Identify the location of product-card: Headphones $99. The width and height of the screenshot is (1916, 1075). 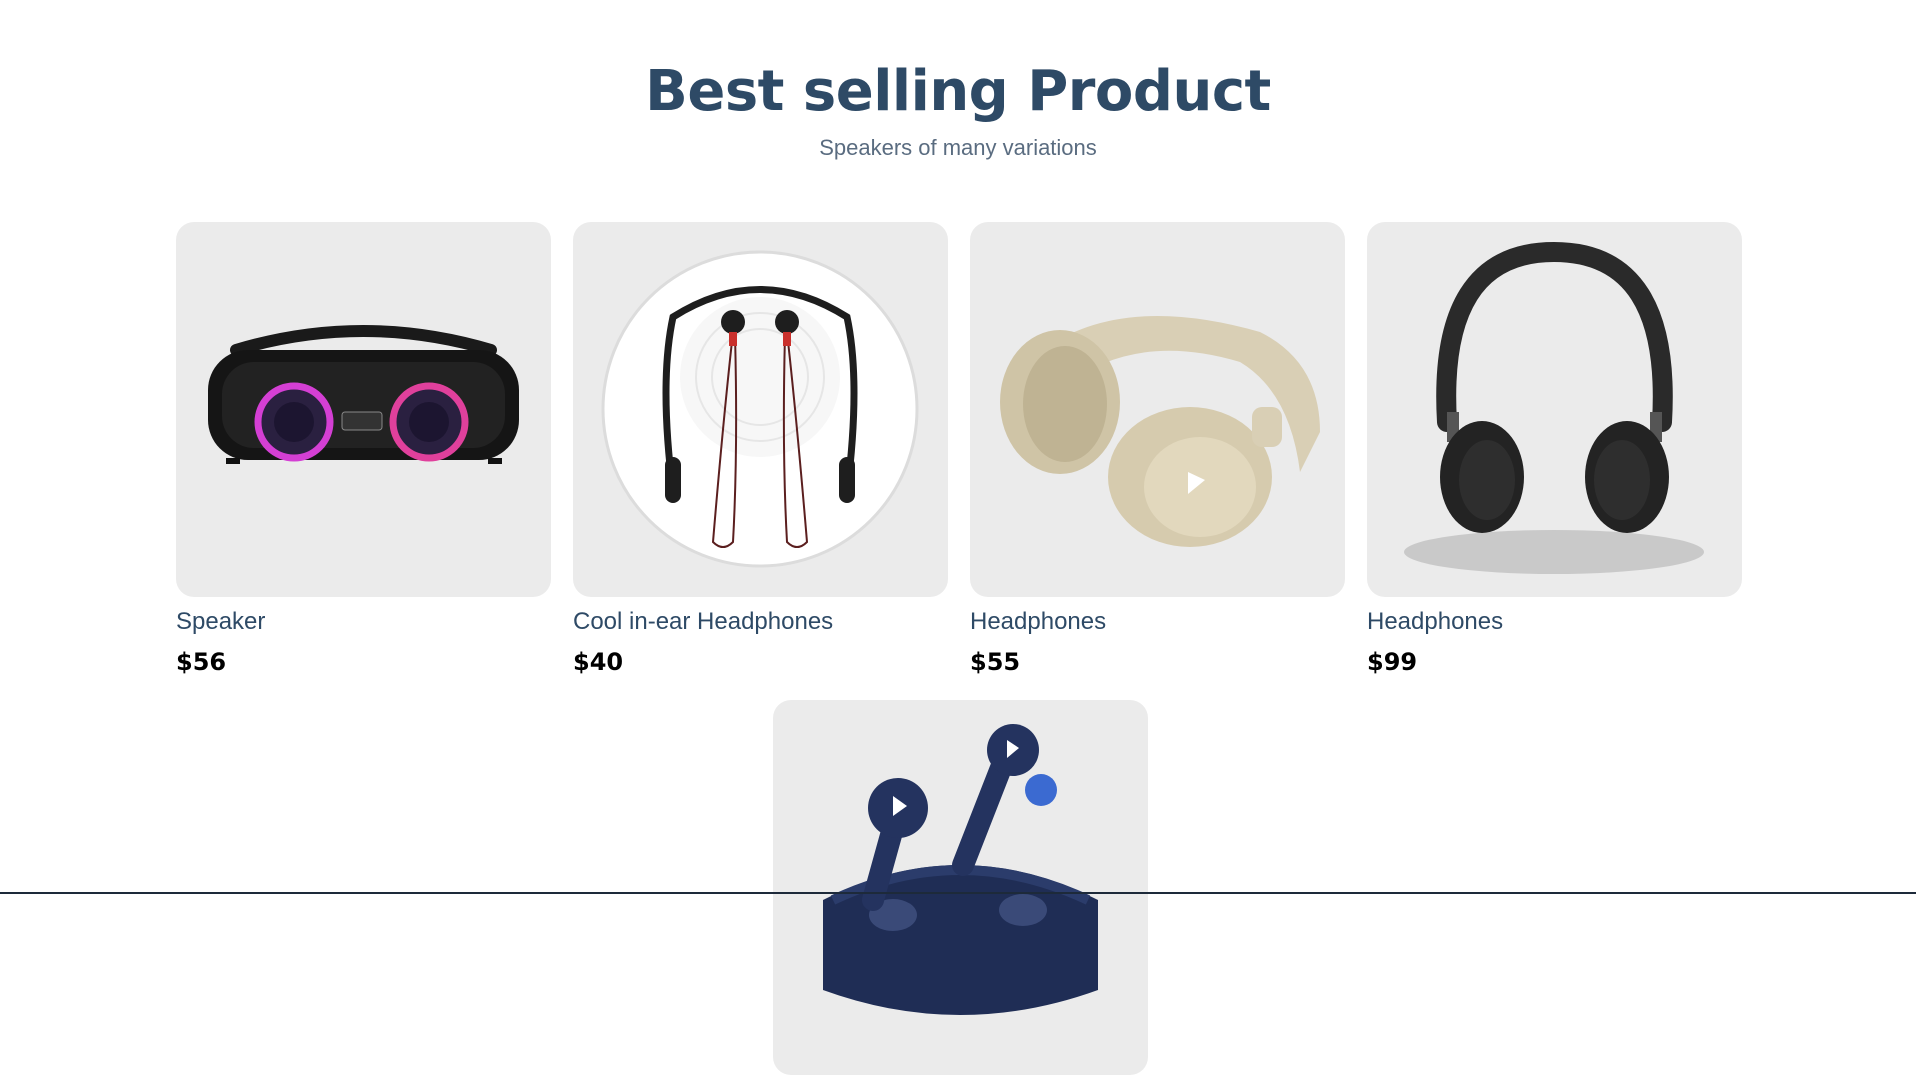
(1554, 449).